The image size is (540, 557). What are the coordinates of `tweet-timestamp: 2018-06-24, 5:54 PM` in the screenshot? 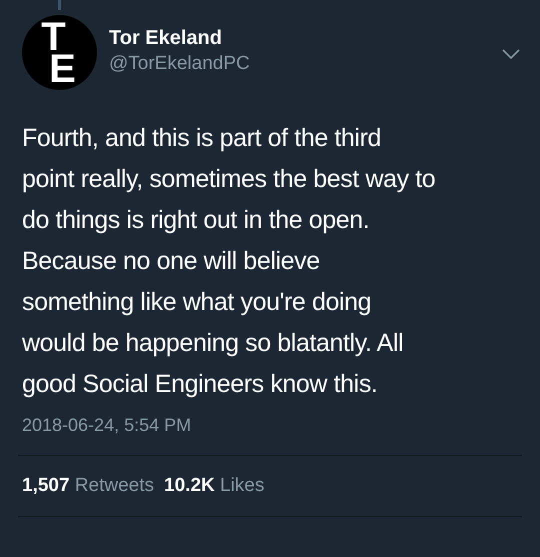 It's located at (107, 425).